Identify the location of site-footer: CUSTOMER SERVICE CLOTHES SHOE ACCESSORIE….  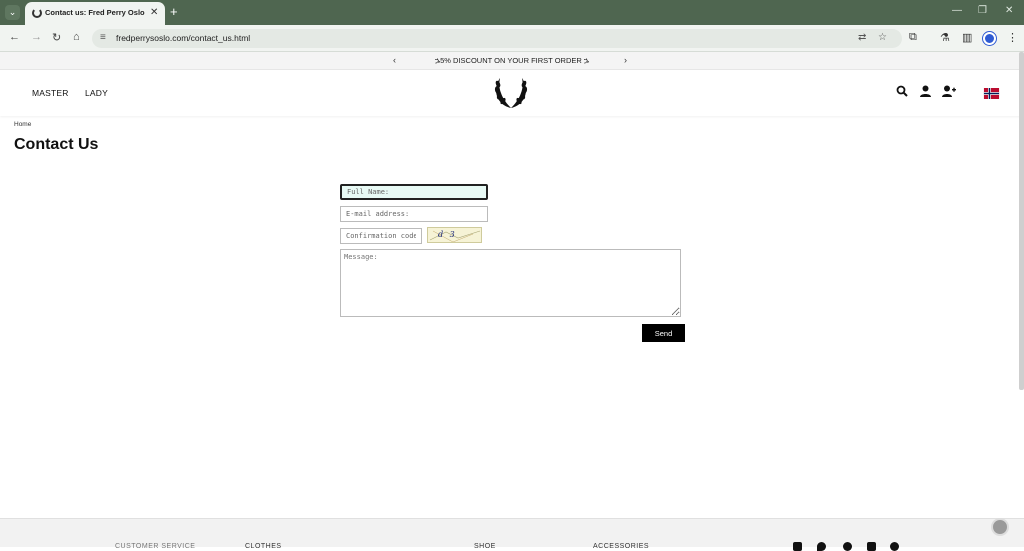
(512, 534).